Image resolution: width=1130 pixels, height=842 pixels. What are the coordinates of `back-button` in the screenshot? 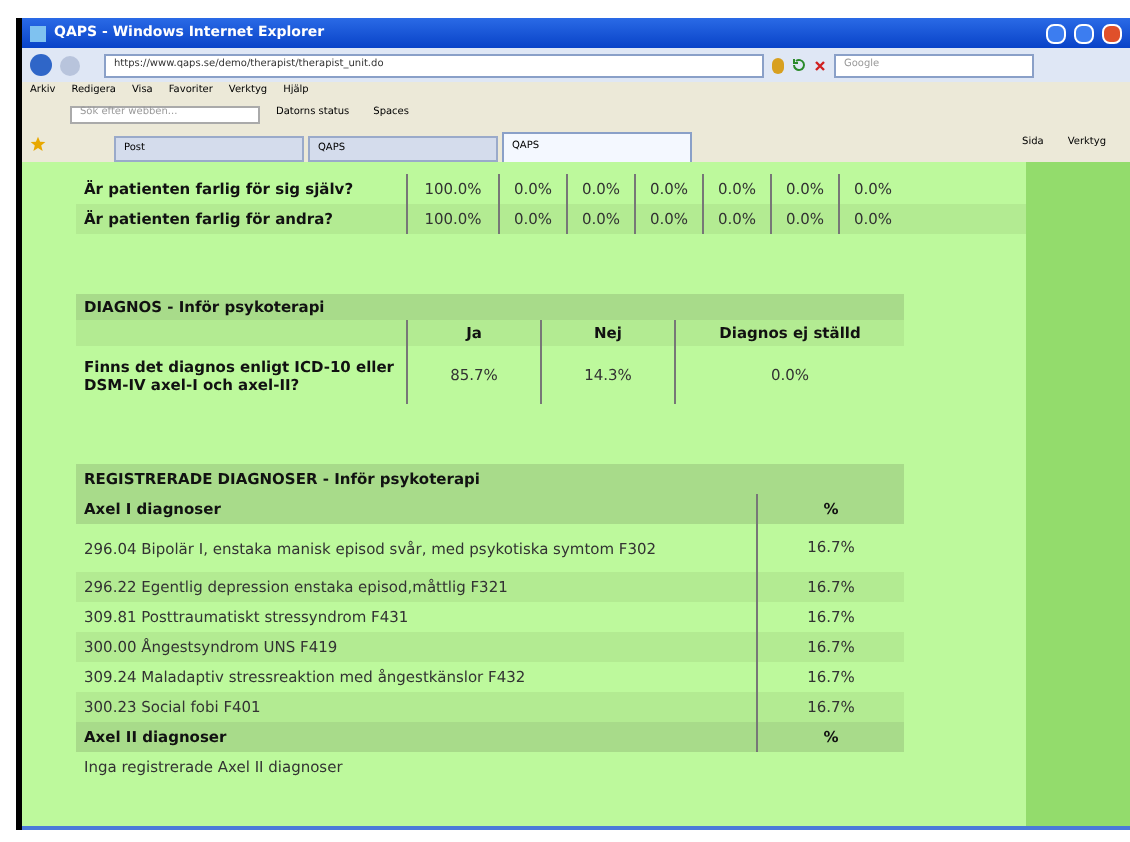 It's located at (41, 65).